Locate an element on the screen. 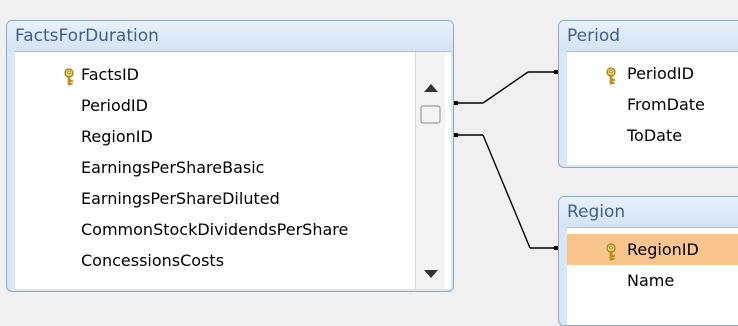  relationship-lines is located at coordinates (506, 160).